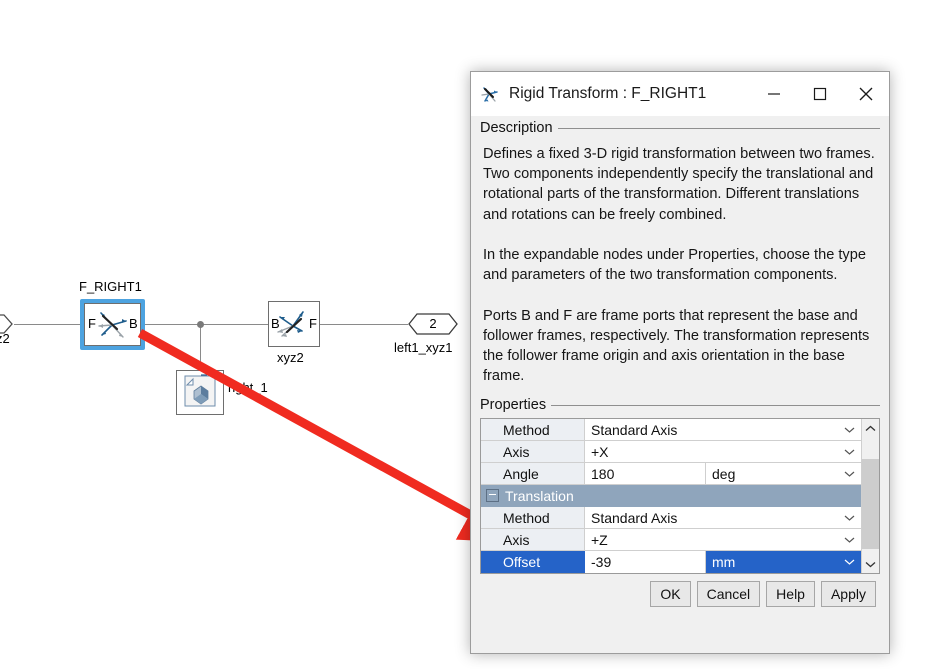 The image size is (939, 669). I want to click on block-f-right1-port-b: B, so click(133, 323).